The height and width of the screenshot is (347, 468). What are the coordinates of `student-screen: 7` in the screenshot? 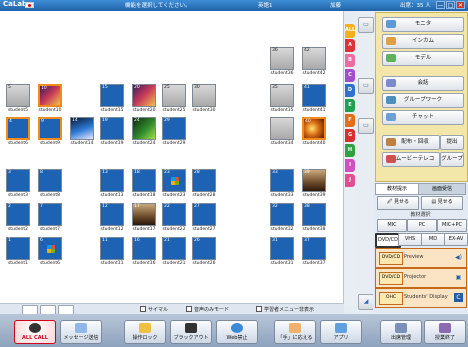 It's located at (50, 214).